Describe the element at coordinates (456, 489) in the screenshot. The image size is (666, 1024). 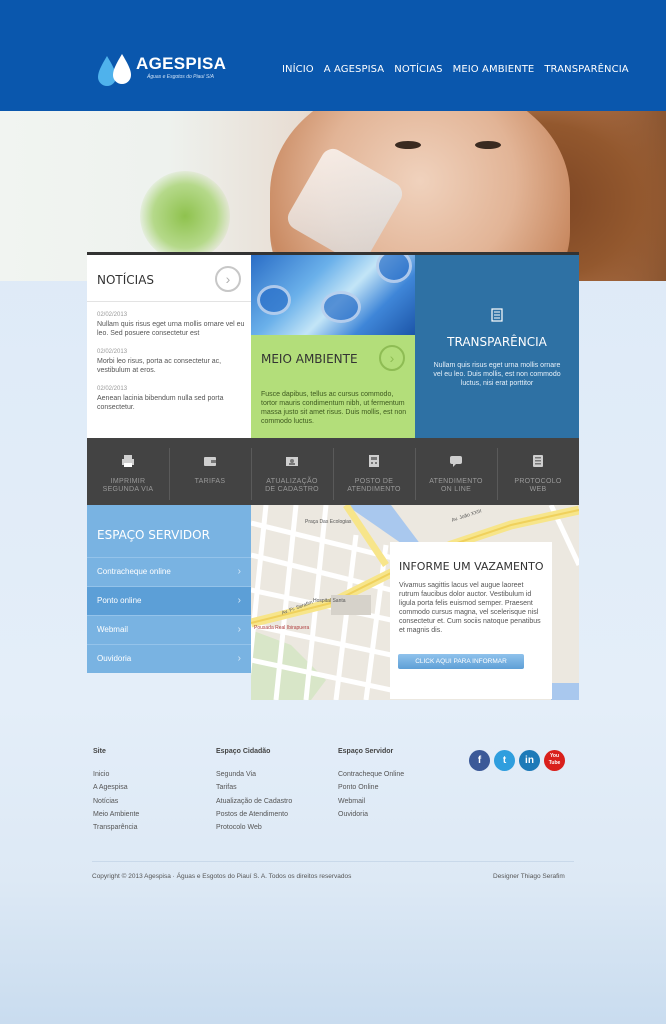
I see `service-label: ON LINE` at that location.